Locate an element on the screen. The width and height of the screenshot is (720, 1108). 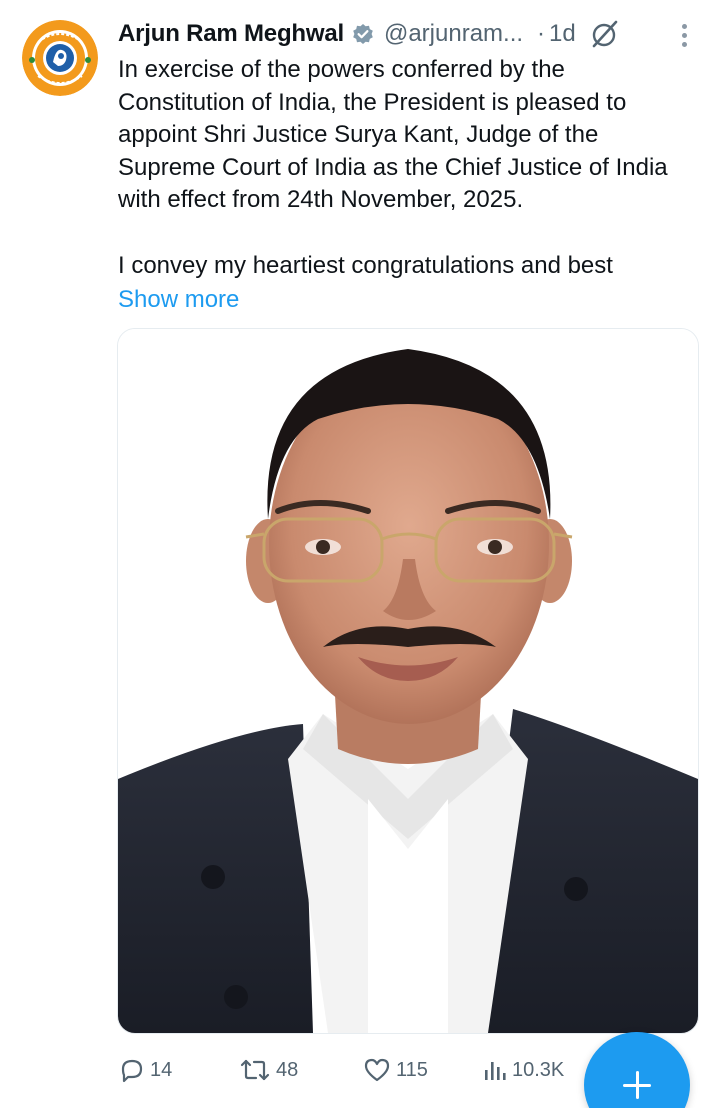
tweet-header: Arjun Ram Meghwal @arjunram... · 1d is located at coordinates (412, 34).